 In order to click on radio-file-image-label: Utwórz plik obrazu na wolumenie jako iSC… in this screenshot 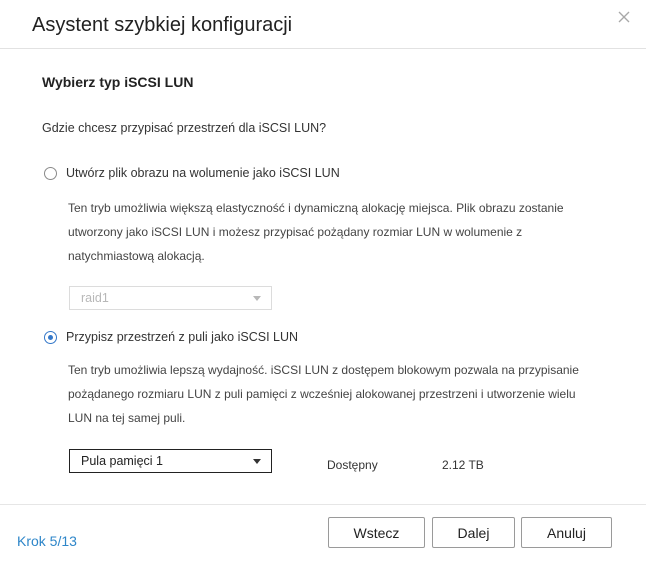, I will do `click(203, 173)`.